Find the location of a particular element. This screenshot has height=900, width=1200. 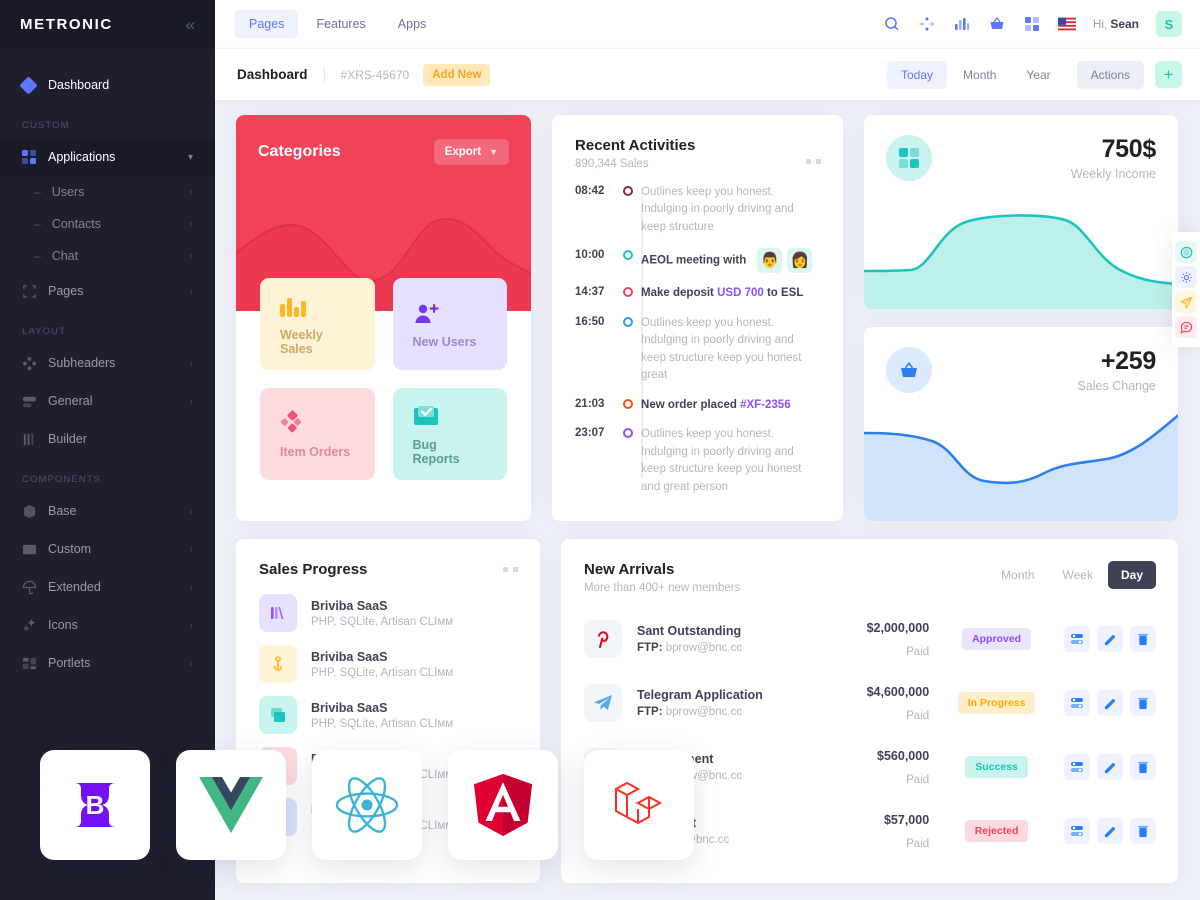

status-badge: Rejected is located at coordinates (996, 831).